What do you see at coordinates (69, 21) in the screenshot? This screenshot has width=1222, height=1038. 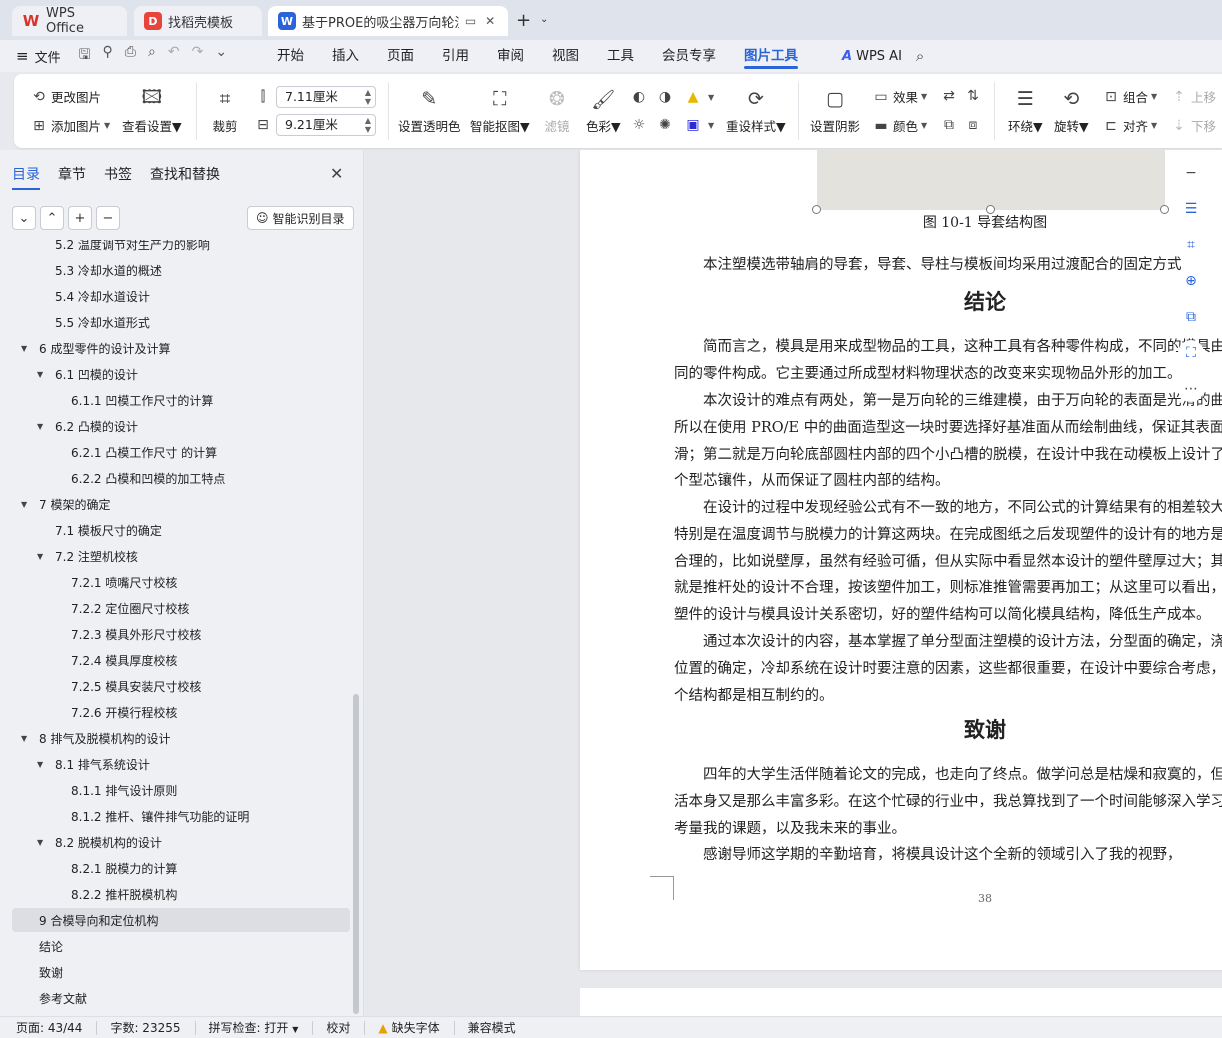 I see `tab-wps-office: W WPS Office` at bounding box center [69, 21].